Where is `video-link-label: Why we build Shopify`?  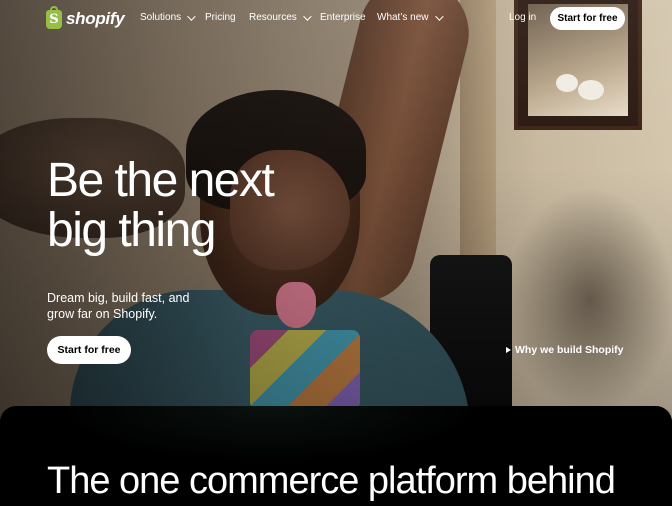 video-link-label: Why we build Shopify is located at coordinates (569, 350).